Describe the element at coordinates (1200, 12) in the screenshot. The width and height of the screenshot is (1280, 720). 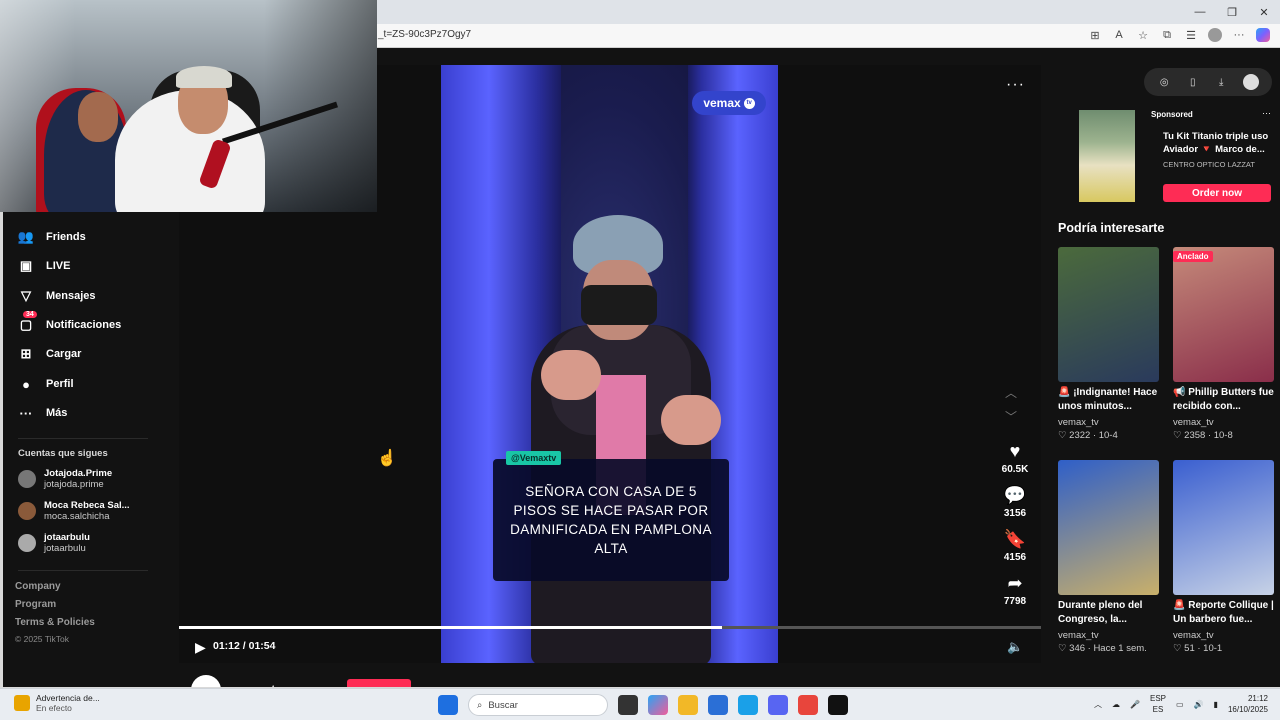
I see `minimize-button: —` at that location.